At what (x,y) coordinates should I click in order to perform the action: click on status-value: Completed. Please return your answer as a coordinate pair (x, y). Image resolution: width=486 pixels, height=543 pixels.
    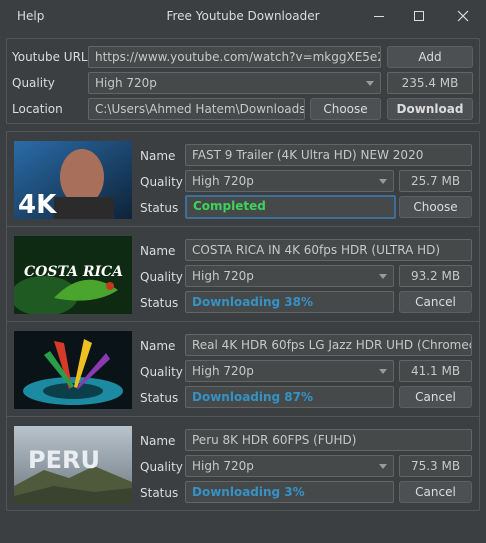
    Looking at the image, I should click on (229, 206).